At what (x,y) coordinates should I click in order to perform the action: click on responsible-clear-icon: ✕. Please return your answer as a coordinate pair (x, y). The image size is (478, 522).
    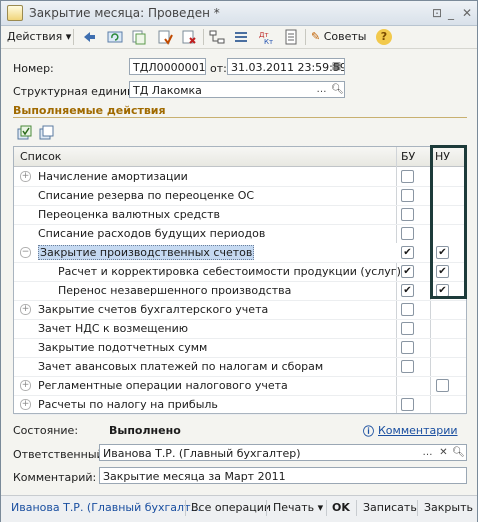
    Looking at the image, I should click on (443, 452).